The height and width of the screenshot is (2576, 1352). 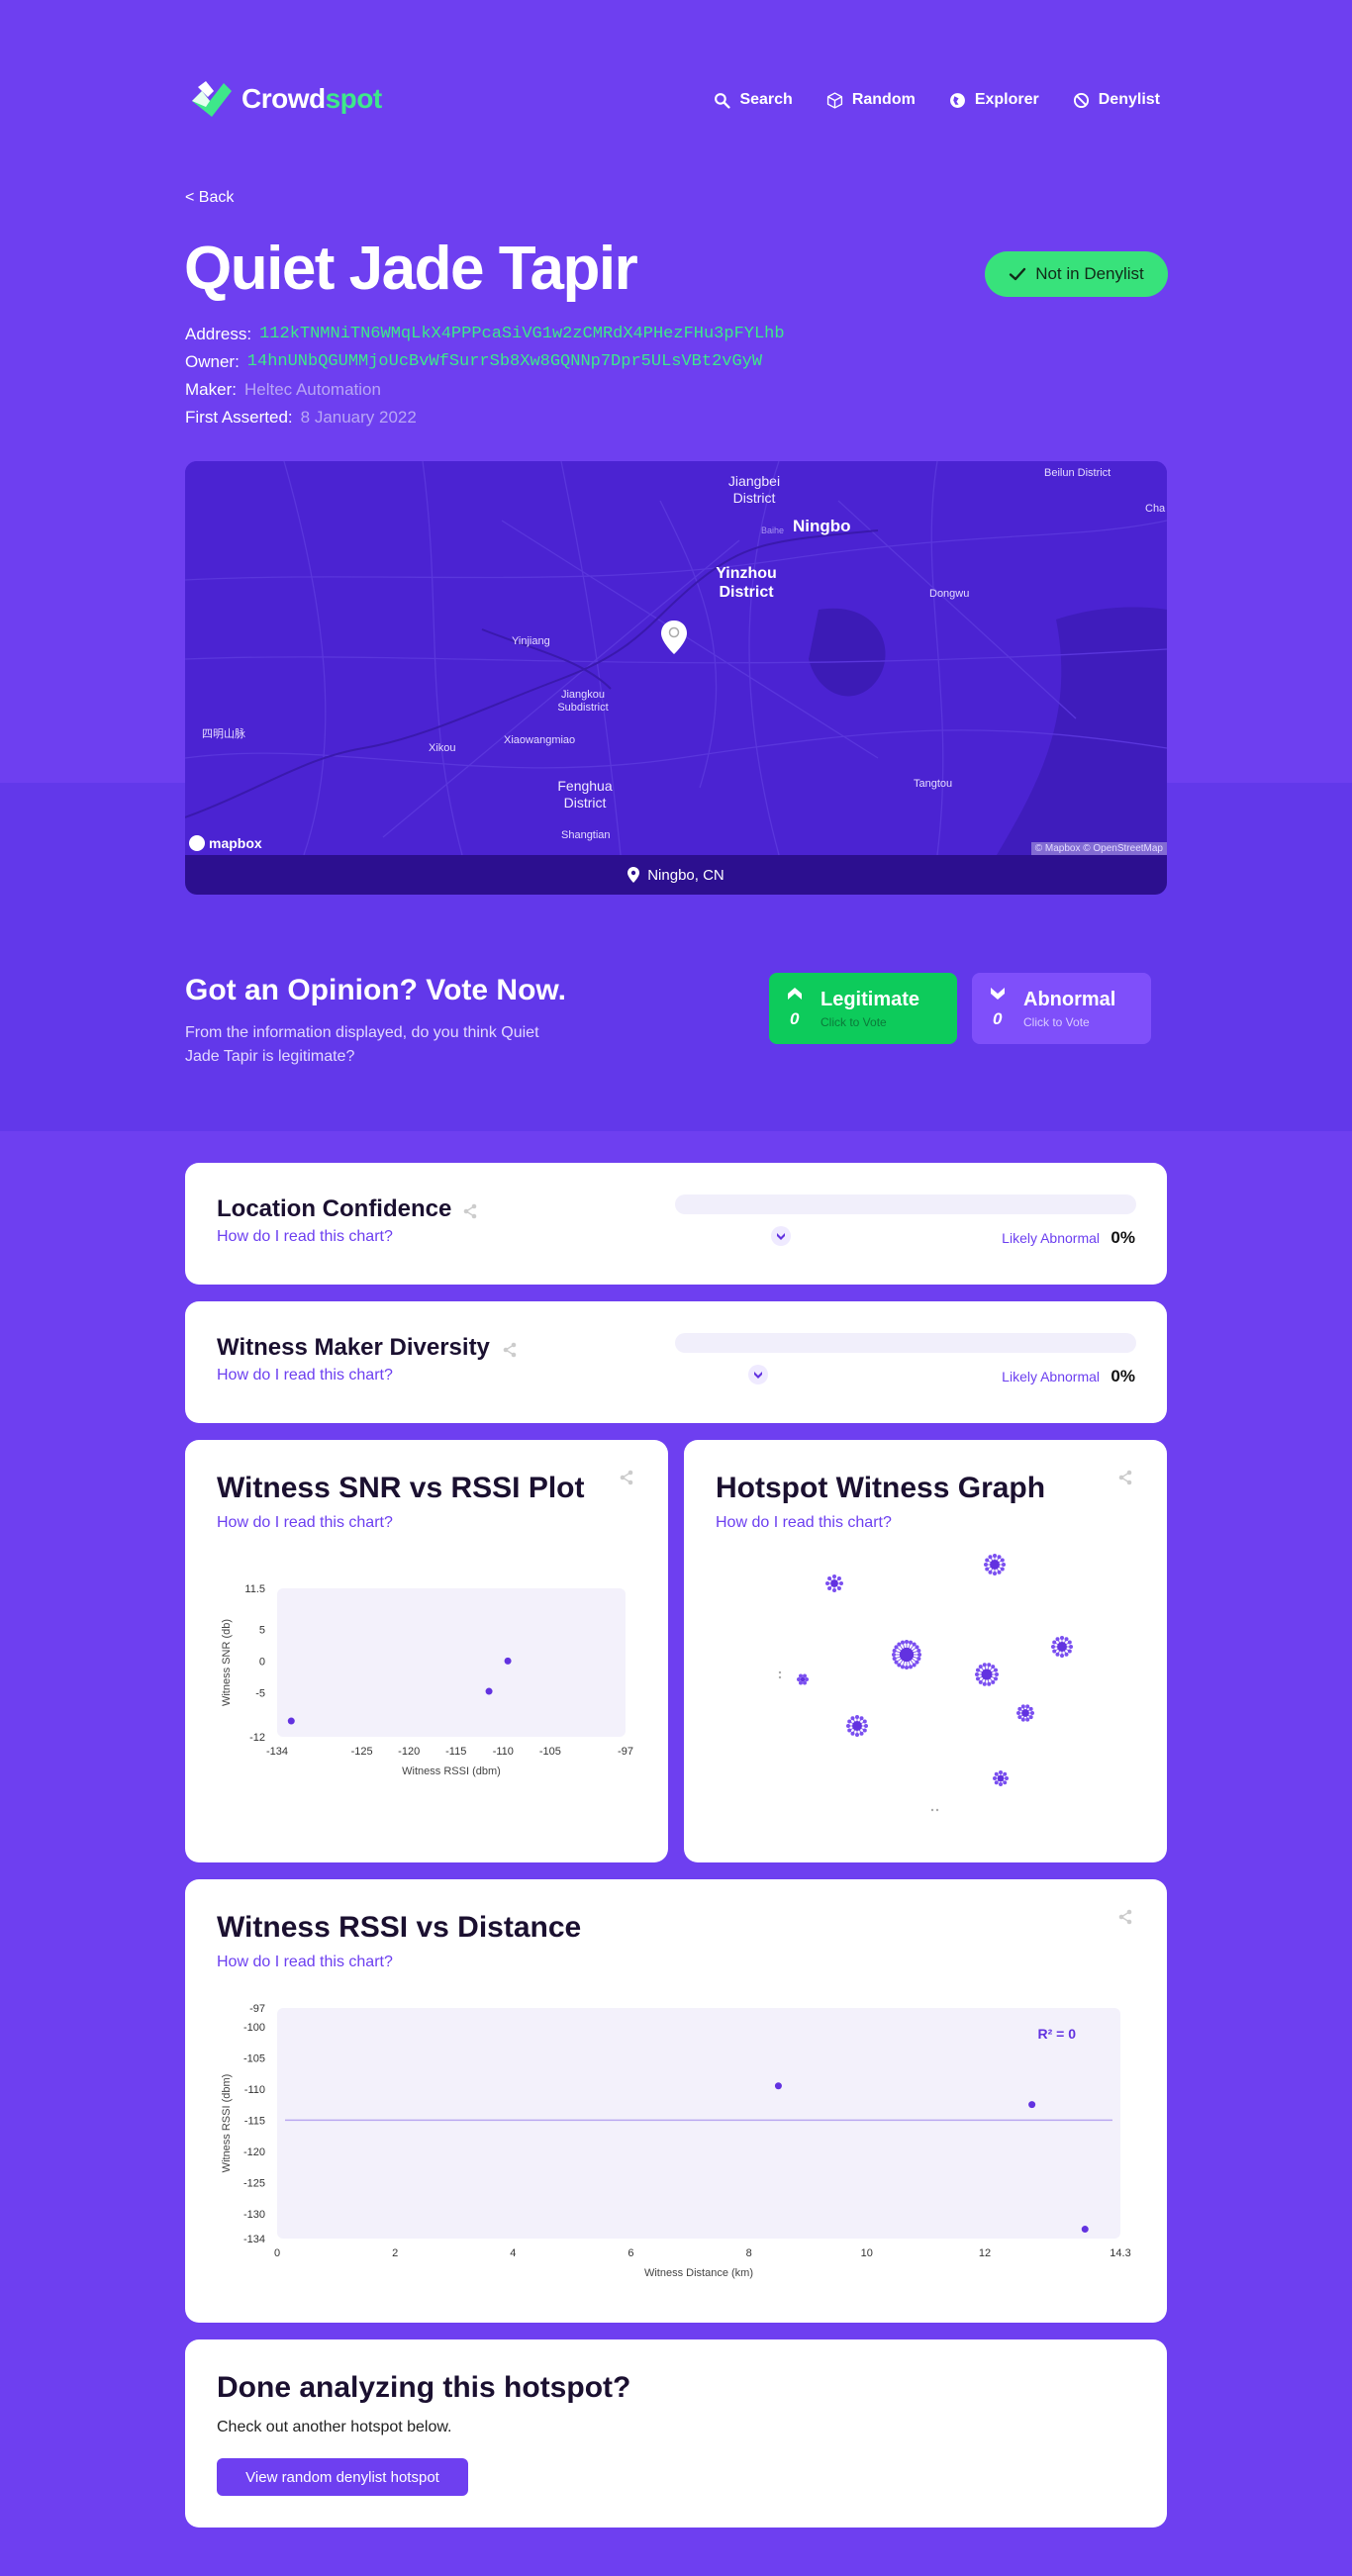 I want to click on witness-graph, so click(x=925, y=1651).